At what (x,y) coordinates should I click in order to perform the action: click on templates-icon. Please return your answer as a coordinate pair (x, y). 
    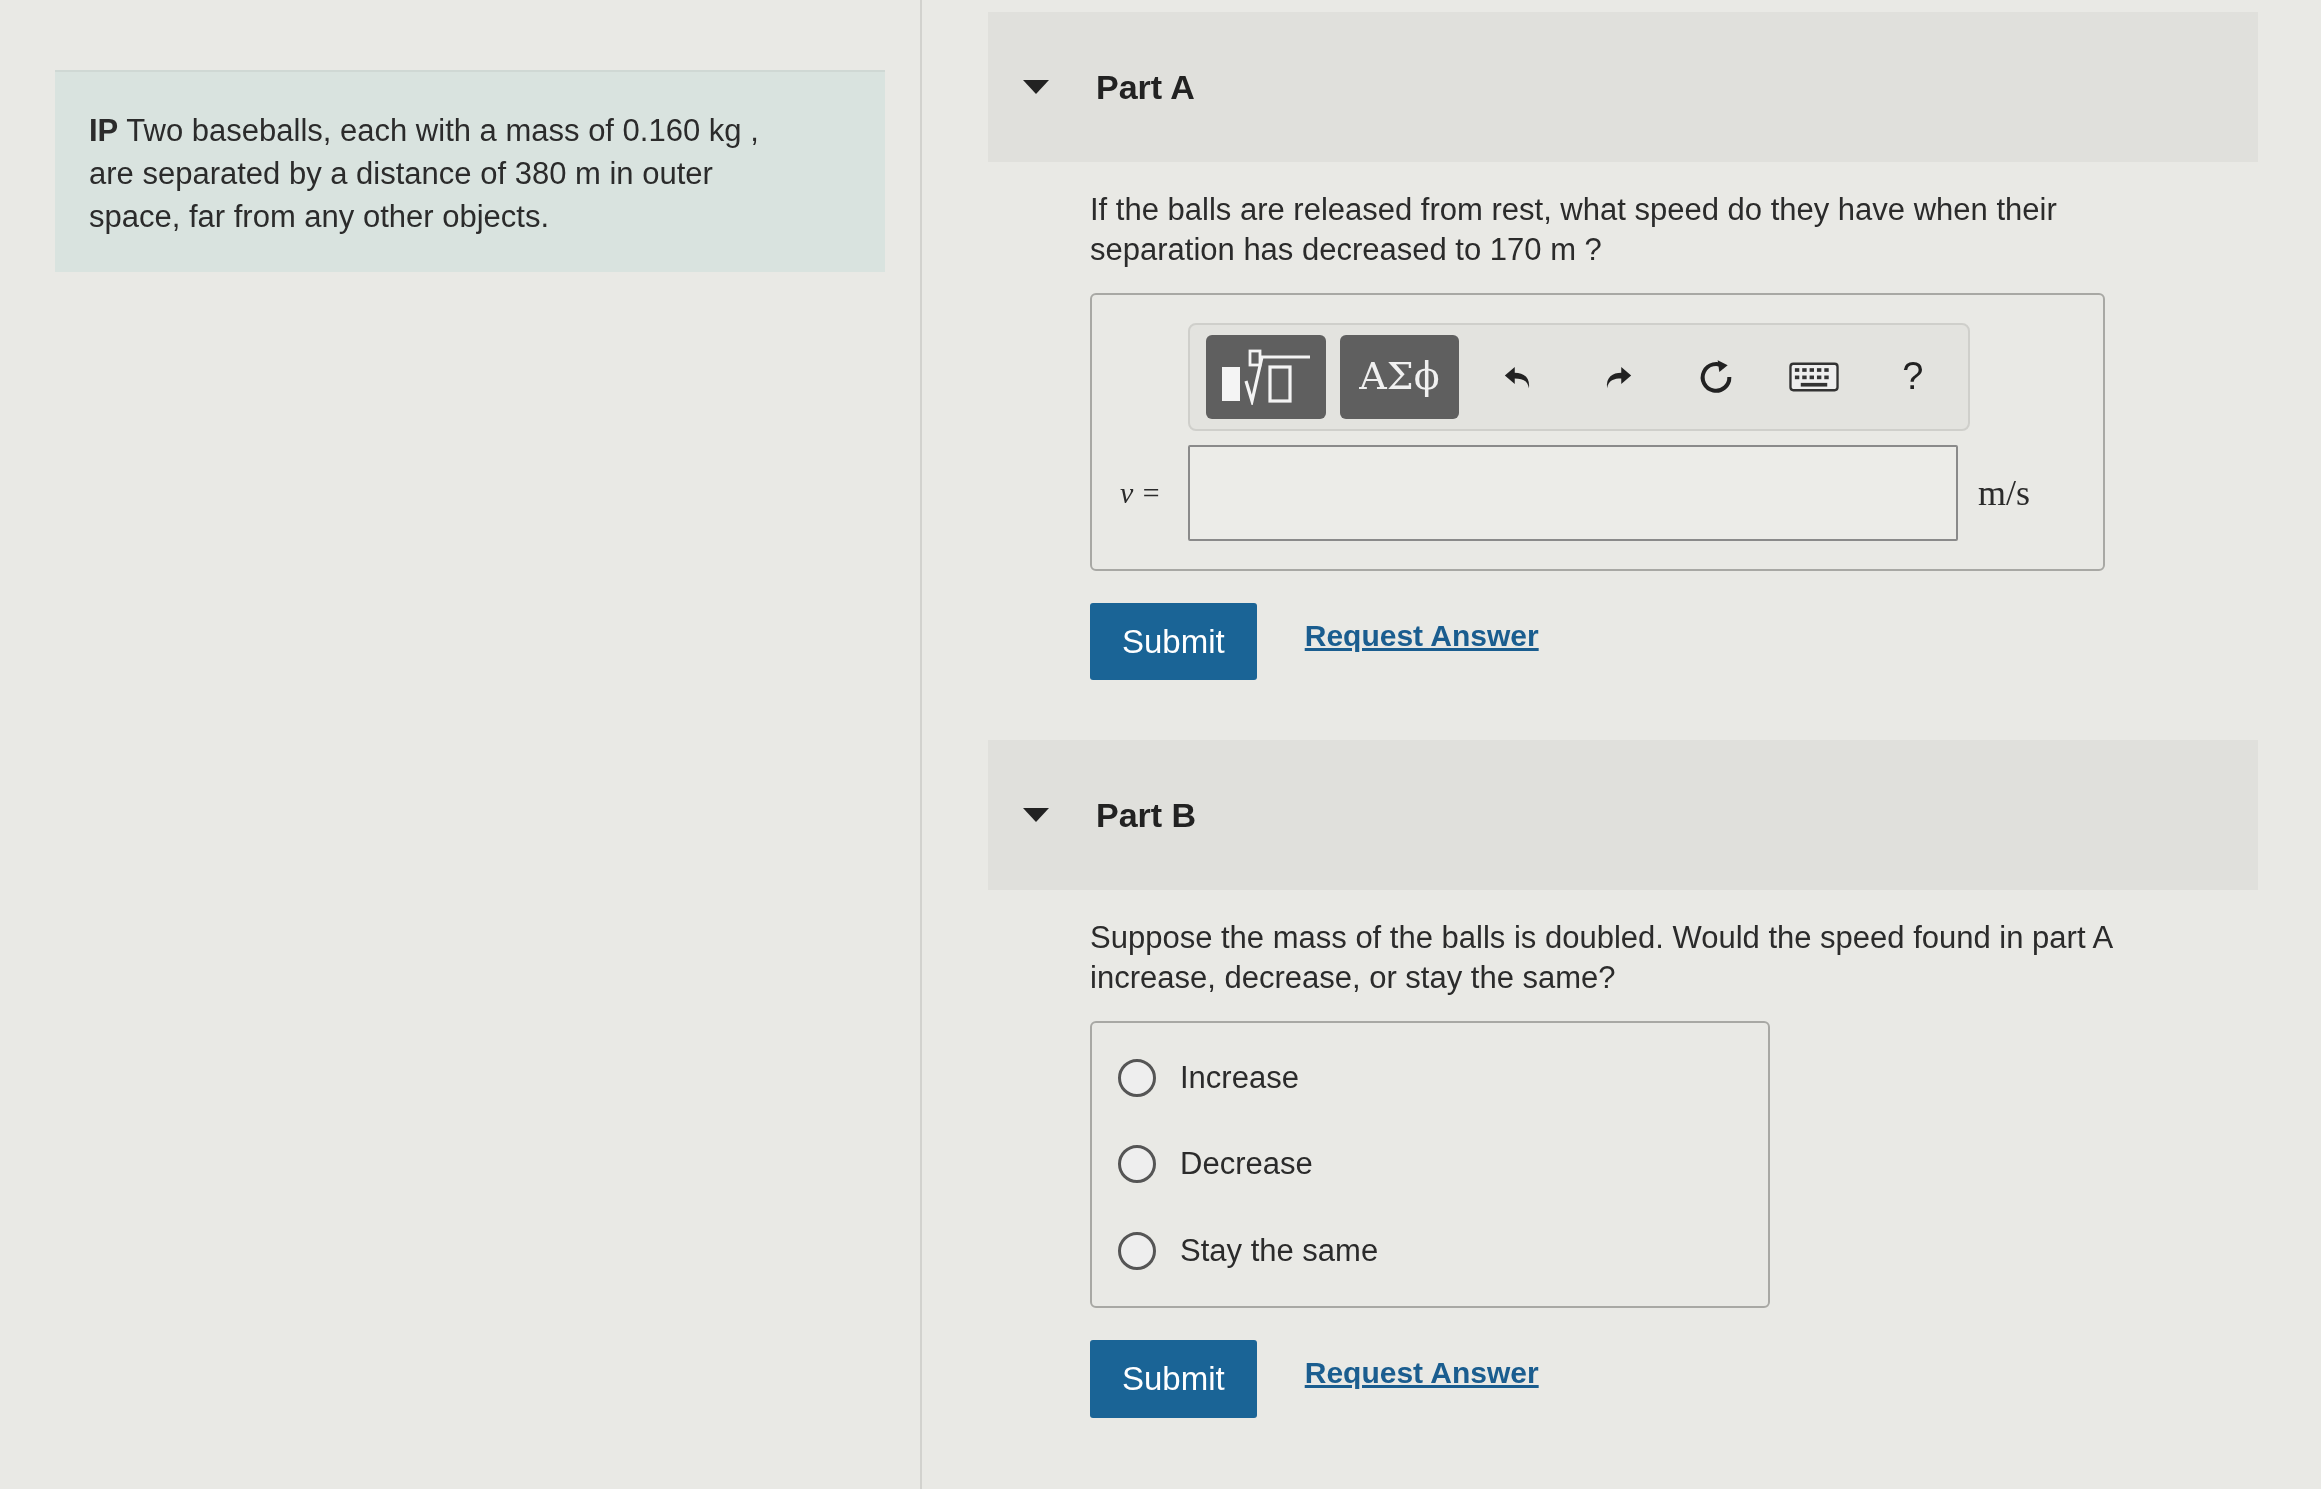
    Looking at the image, I should click on (1265, 376).